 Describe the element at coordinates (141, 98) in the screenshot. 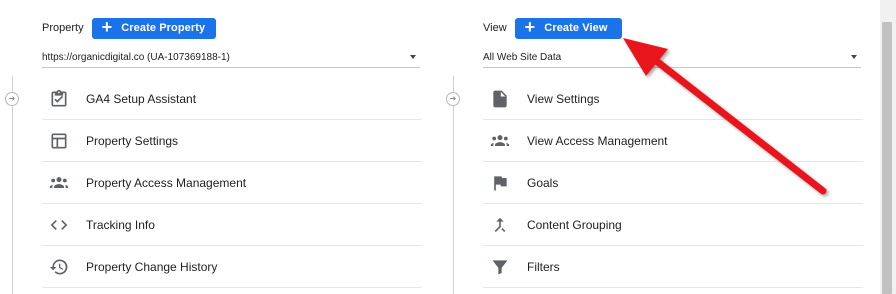

I see `menu-item-label: GA4 Setup Assistant` at that location.